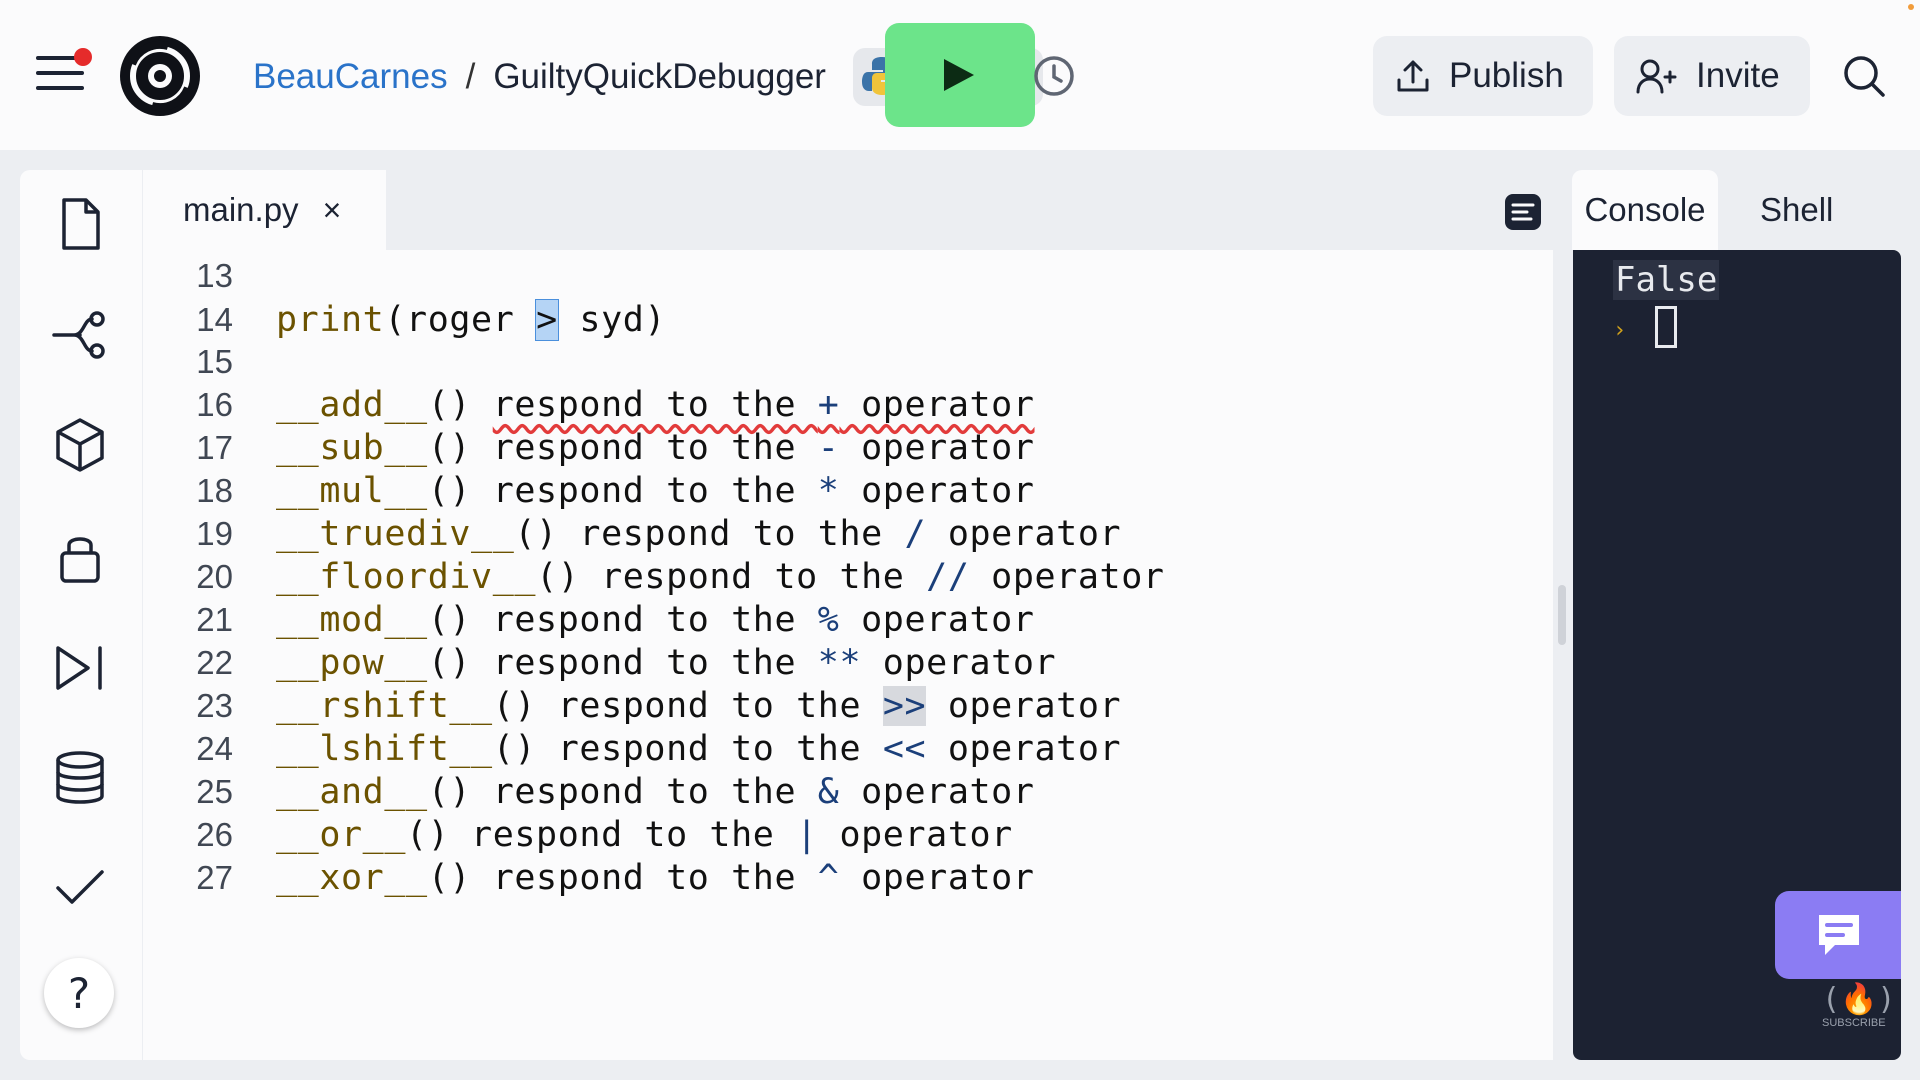  I want to click on line-text: __mod__() respond to the % operator, so click(655, 620).